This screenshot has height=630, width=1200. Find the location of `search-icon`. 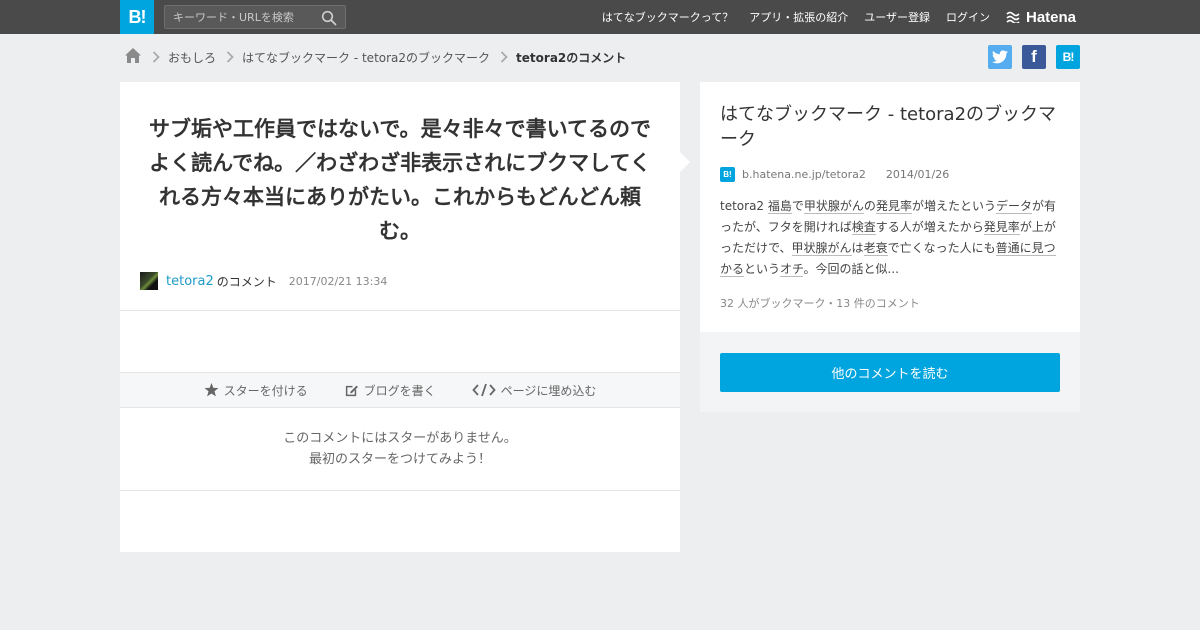

search-icon is located at coordinates (329, 18).